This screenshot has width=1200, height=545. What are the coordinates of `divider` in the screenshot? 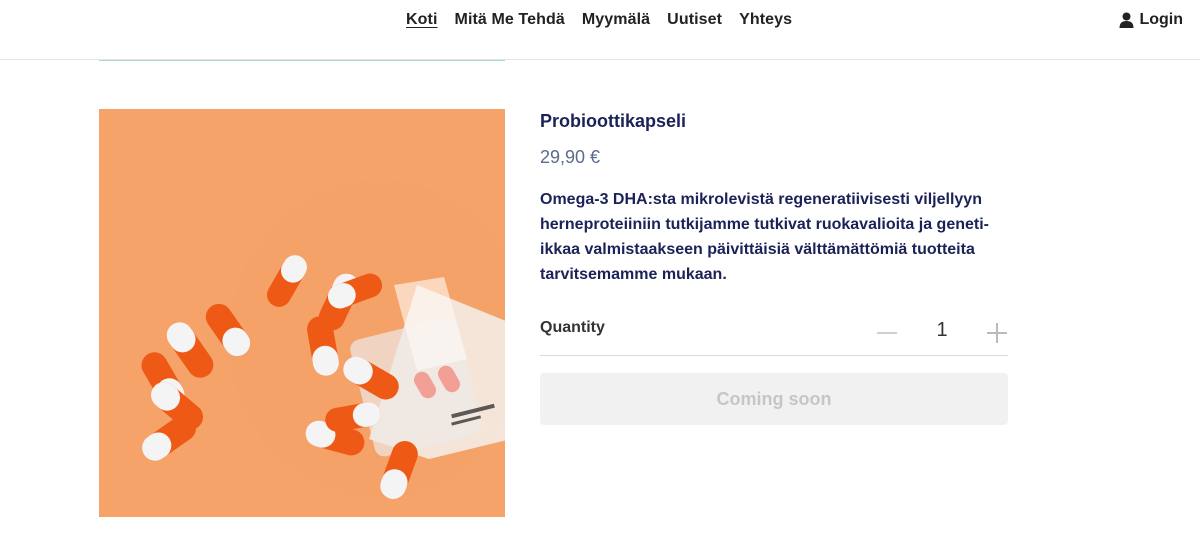 It's located at (774, 355).